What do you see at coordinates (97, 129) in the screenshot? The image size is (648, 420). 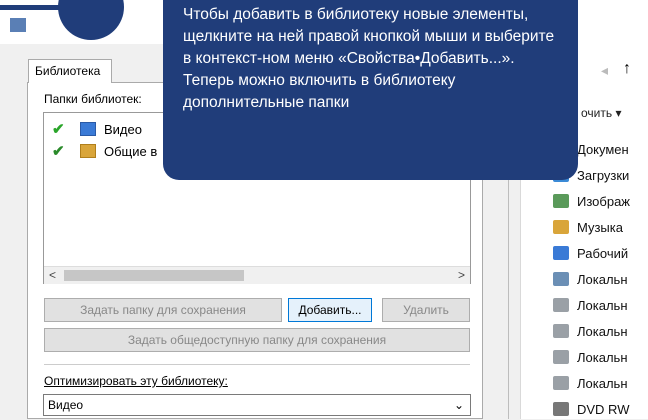 I see `list-item: ✔ Видео` at bounding box center [97, 129].